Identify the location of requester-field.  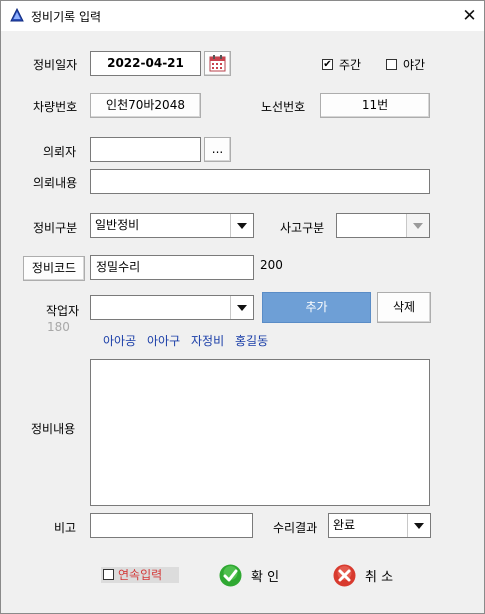
(145, 149).